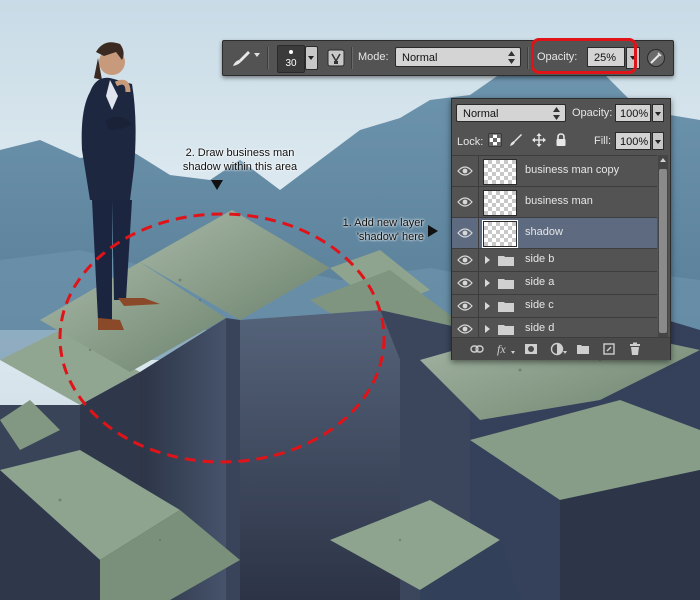 The width and height of the screenshot is (700, 600). What do you see at coordinates (368, 230) in the screenshot?
I see `add-layer-annotation: 1. Add new layer 'shadow' here` at bounding box center [368, 230].